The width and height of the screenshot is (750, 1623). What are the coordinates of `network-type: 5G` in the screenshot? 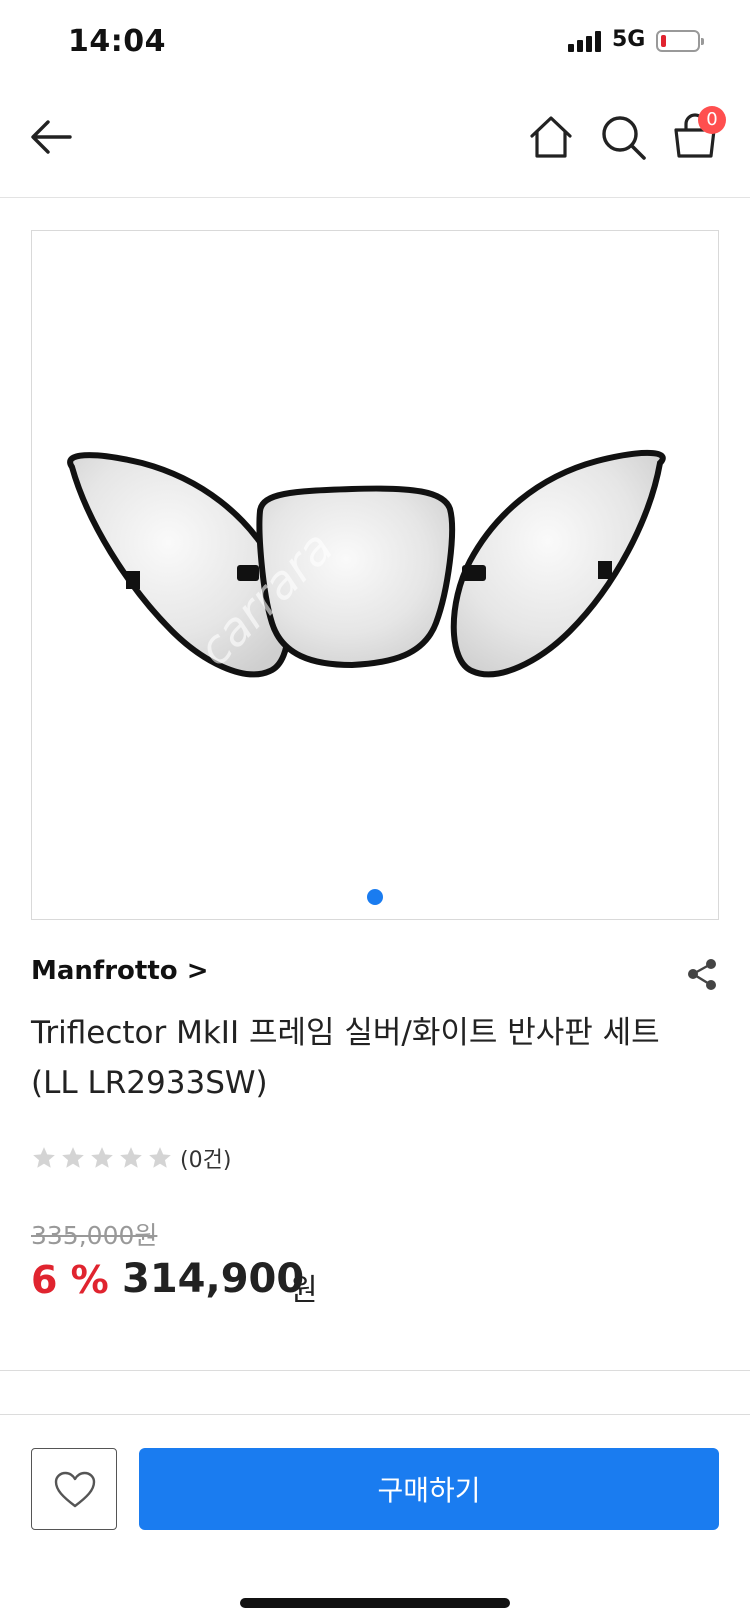 It's located at (629, 39).